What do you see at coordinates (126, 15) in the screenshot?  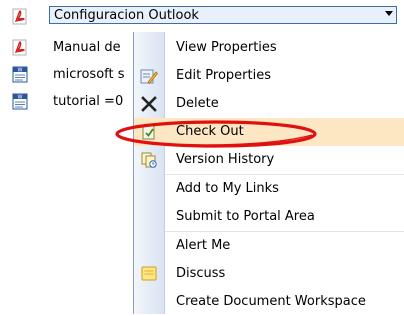 I see `document-name: Configuracion Outlook` at bounding box center [126, 15].